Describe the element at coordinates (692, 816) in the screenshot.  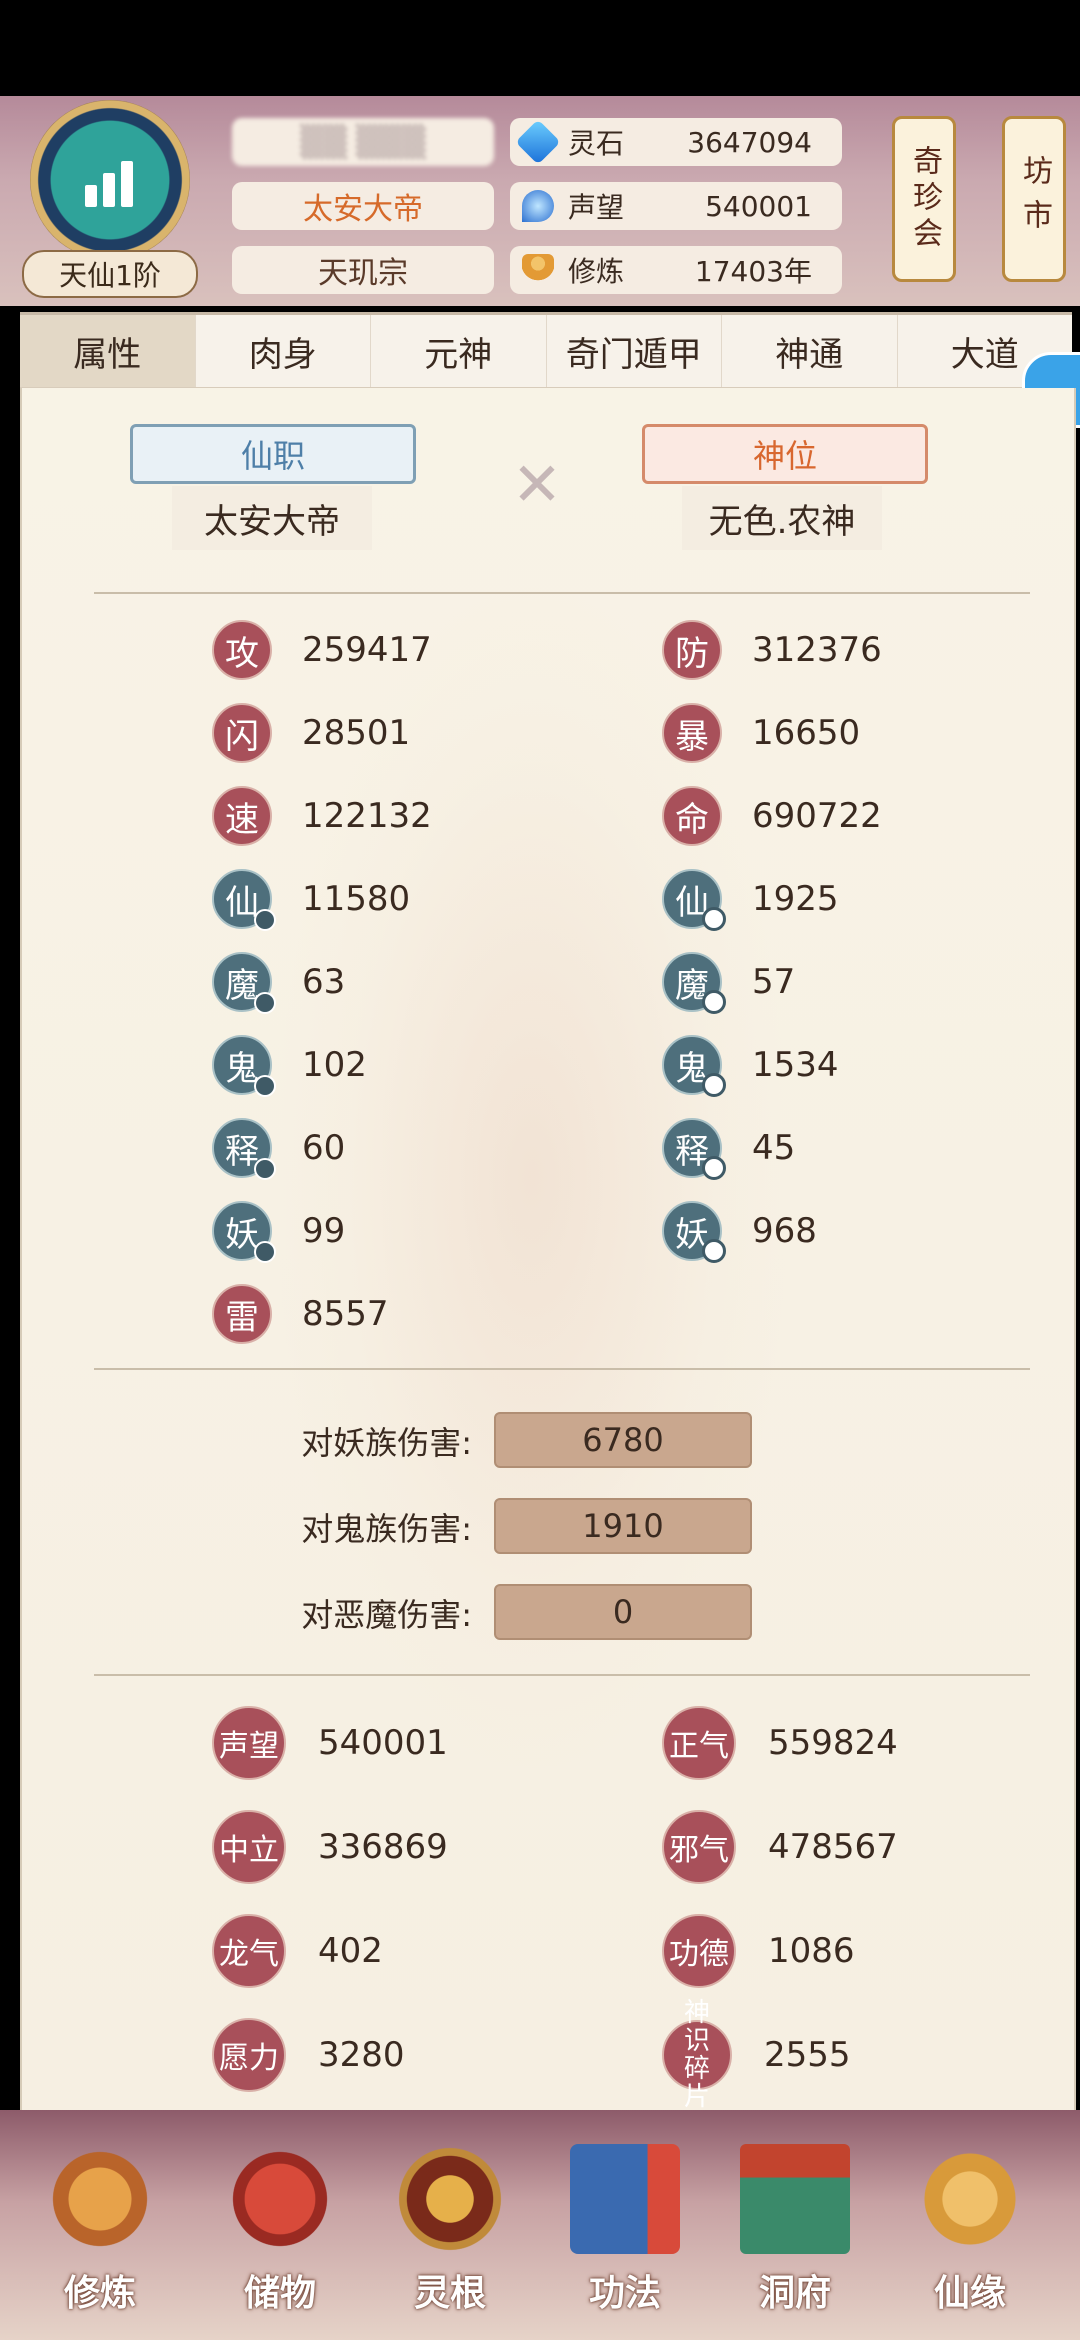
I see `stat-glyph: 命` at that location.